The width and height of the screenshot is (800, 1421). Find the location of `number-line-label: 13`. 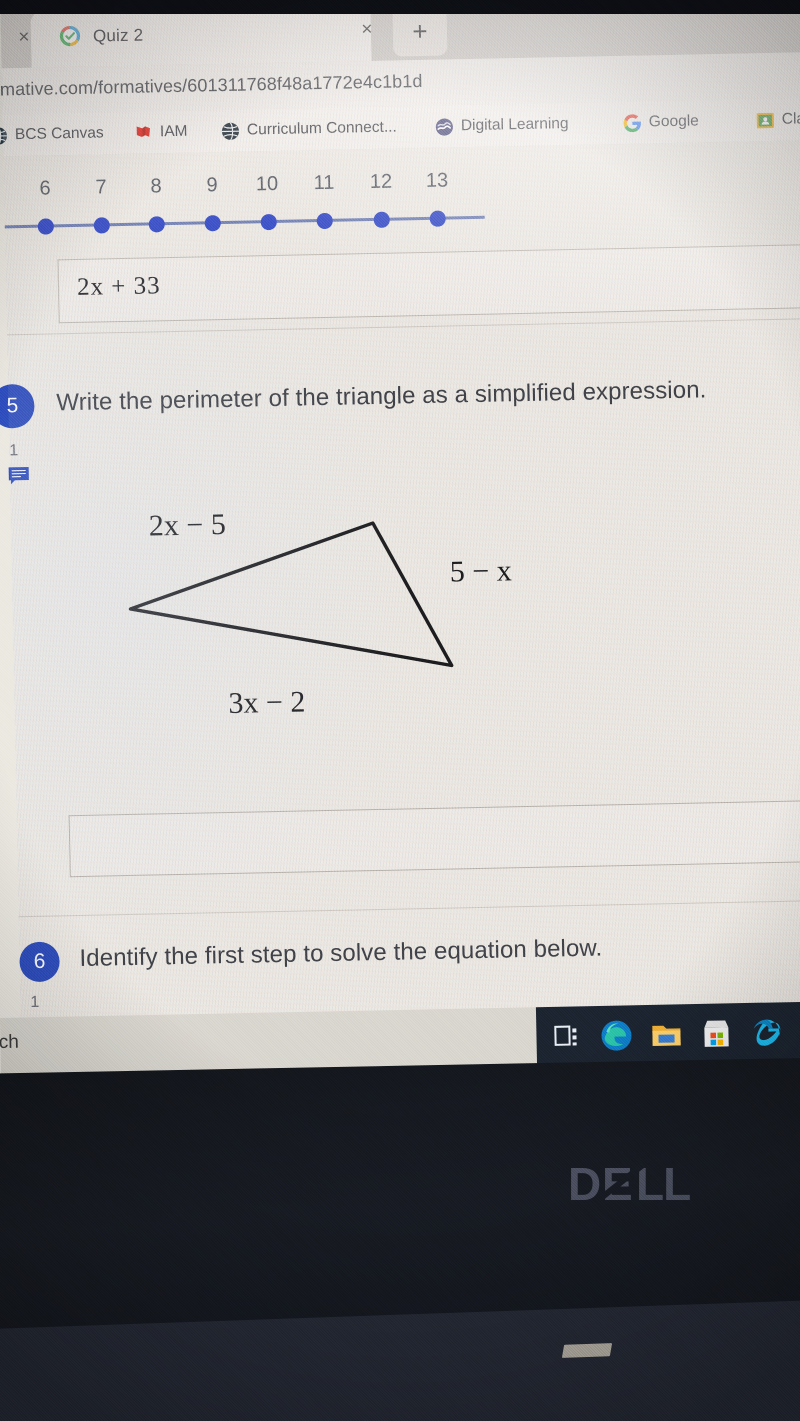

number-line-label: 13 is located at coordinates (437, 180).